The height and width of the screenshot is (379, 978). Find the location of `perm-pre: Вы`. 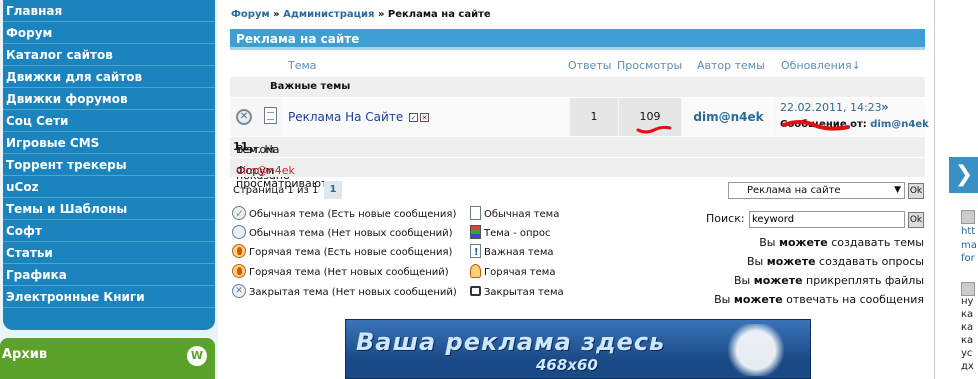

perm-pre: Вы is located at coordinates (757, 261).